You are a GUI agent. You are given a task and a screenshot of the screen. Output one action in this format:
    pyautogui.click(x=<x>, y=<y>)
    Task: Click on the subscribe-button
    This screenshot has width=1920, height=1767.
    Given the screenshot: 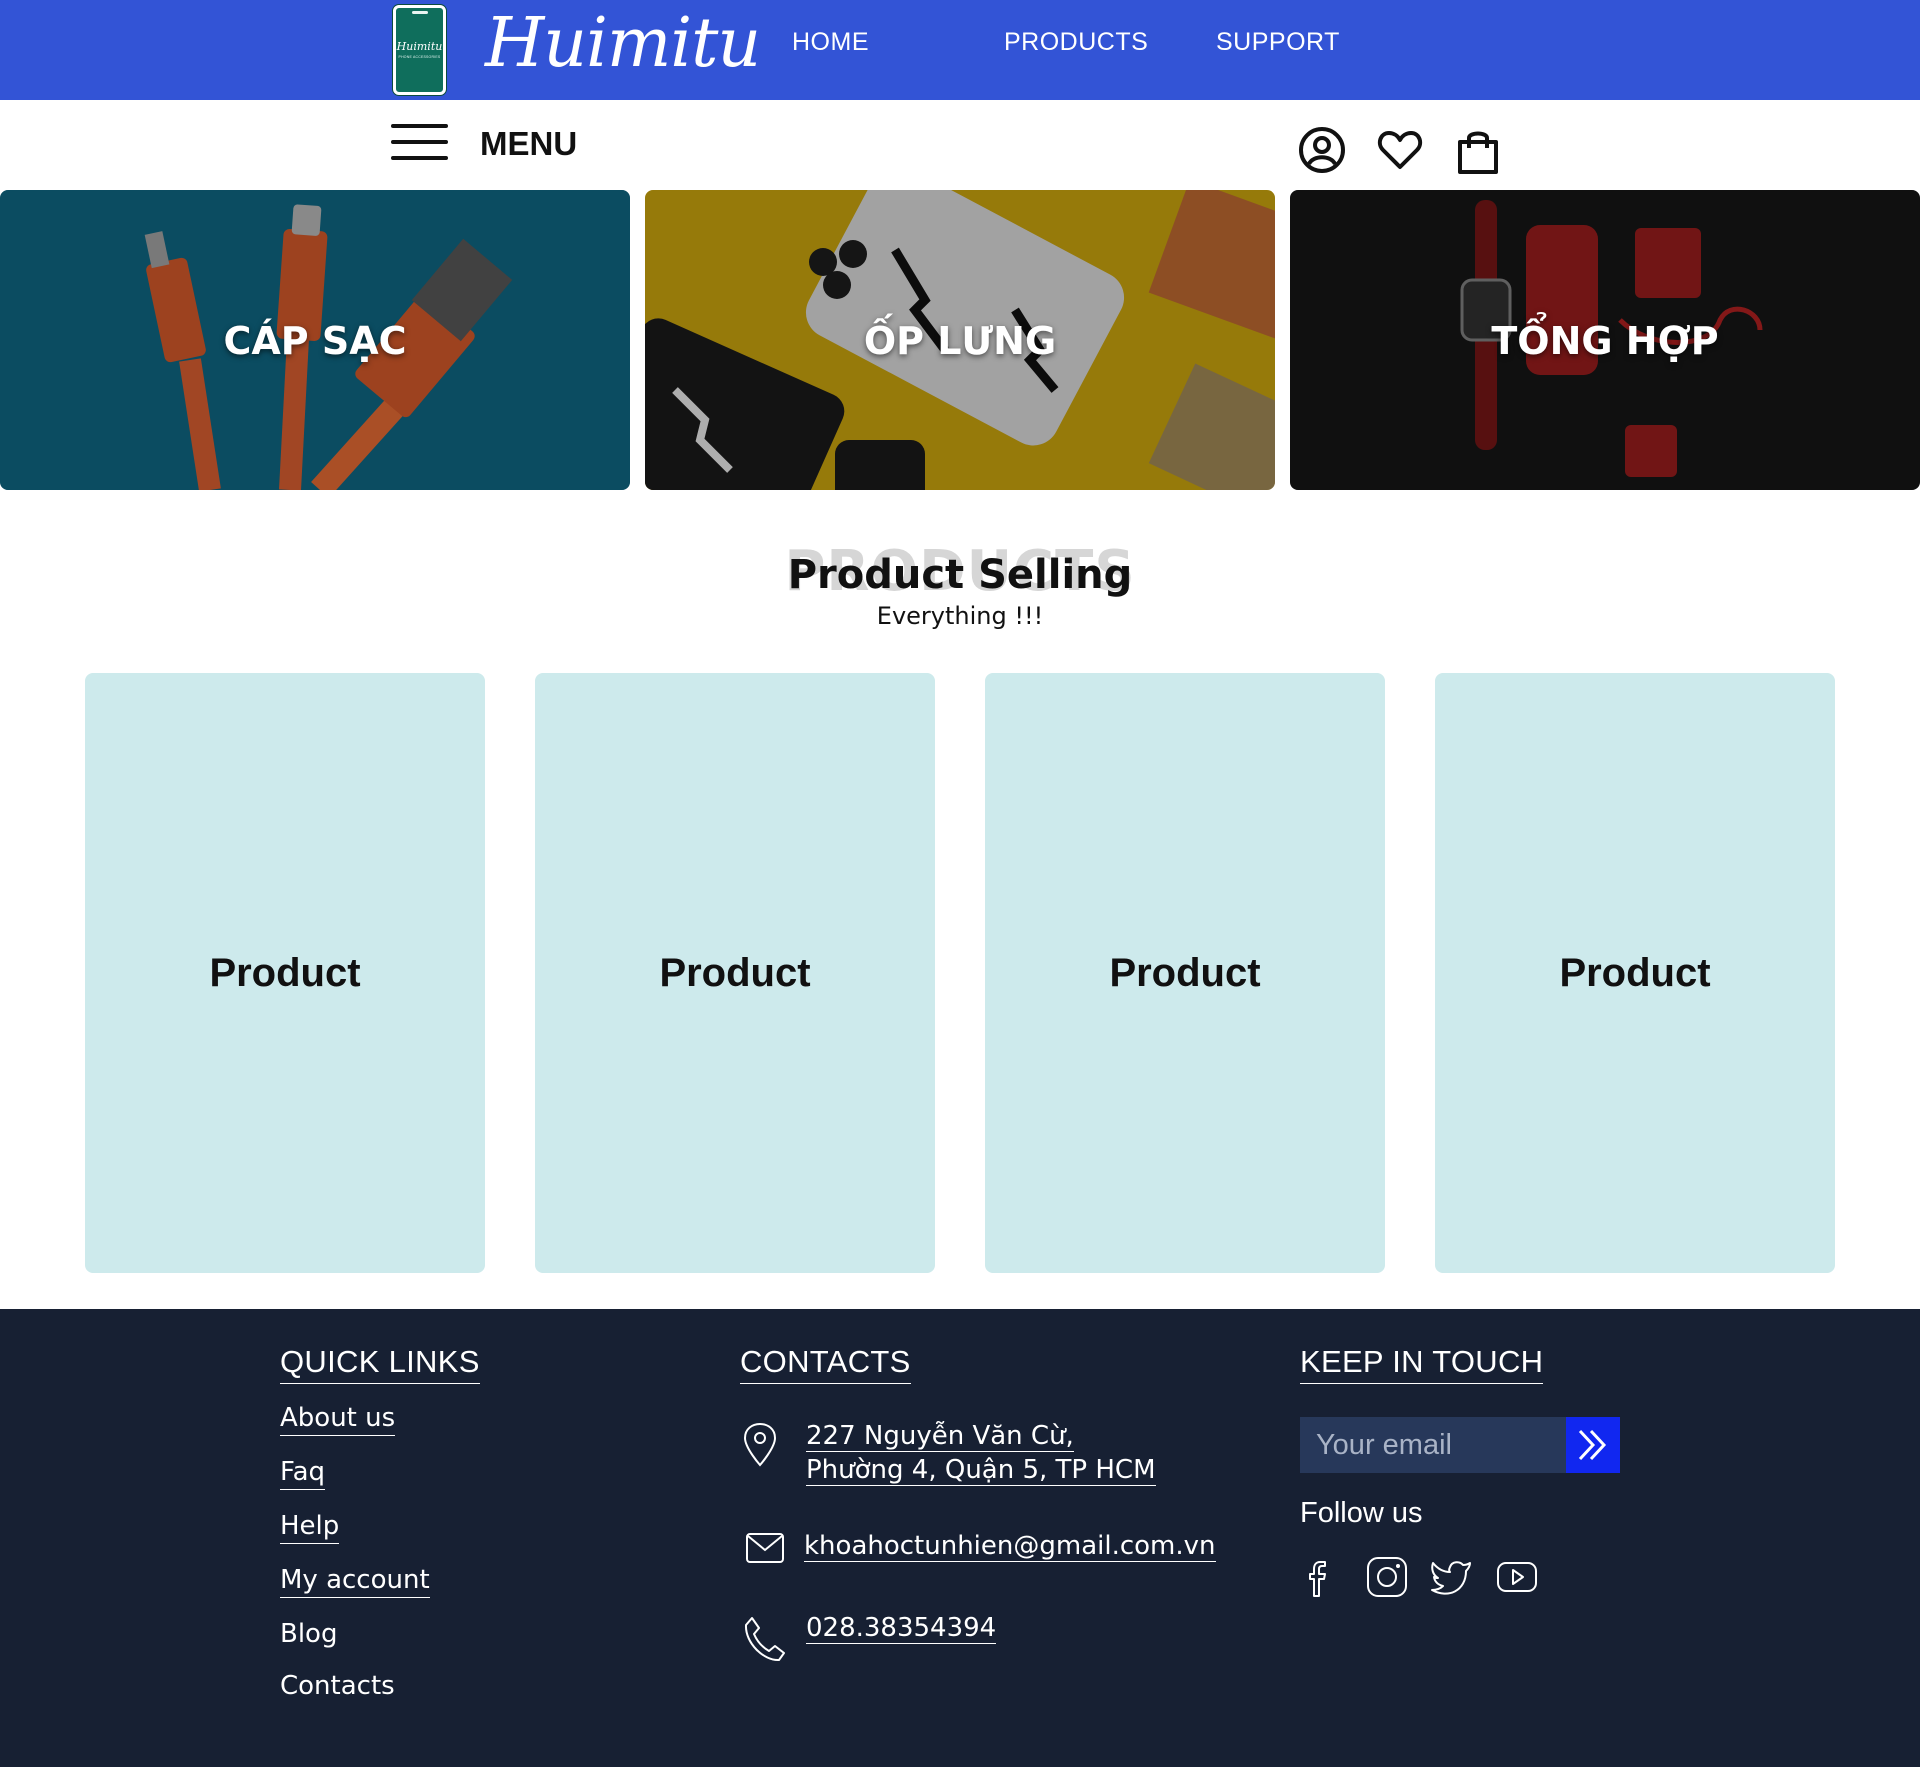 What is the action you would take?
    pyautogui.click(x=1593, y=1445)
    